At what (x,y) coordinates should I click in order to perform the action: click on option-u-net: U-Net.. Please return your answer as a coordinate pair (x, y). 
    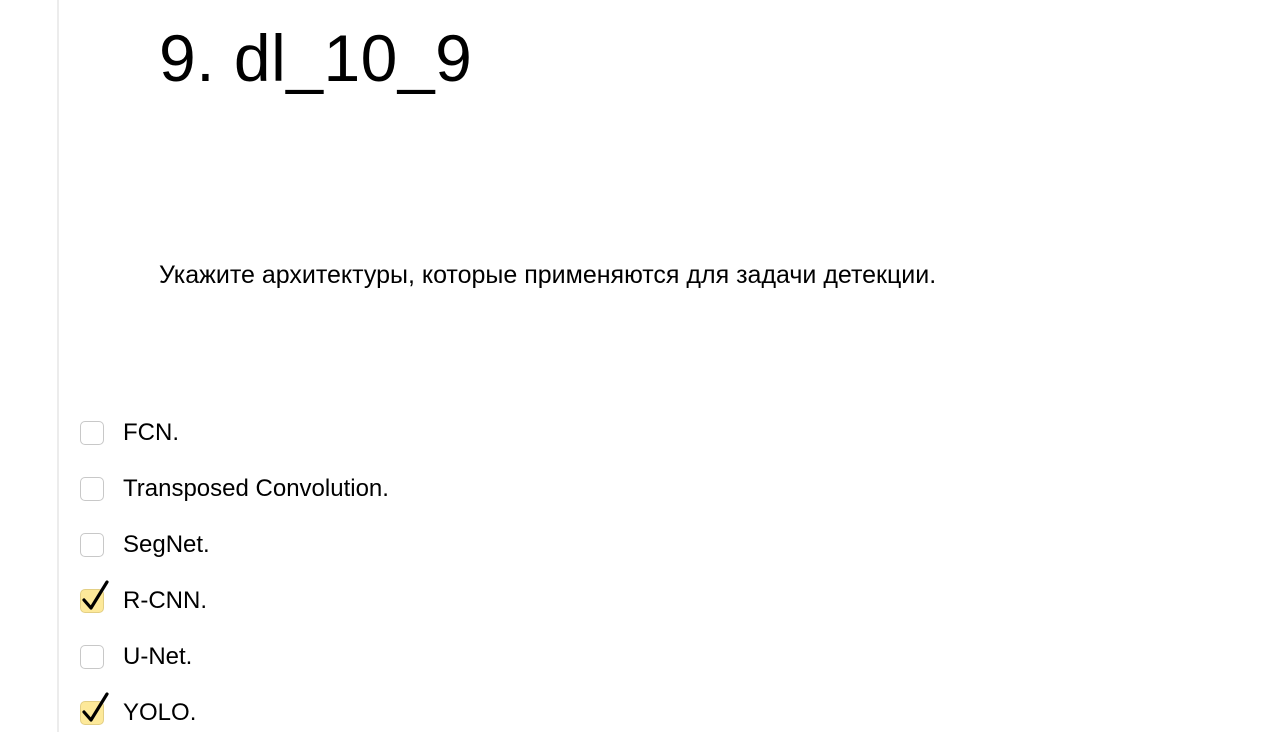
    Looking at the image, I should click on (234, 669).